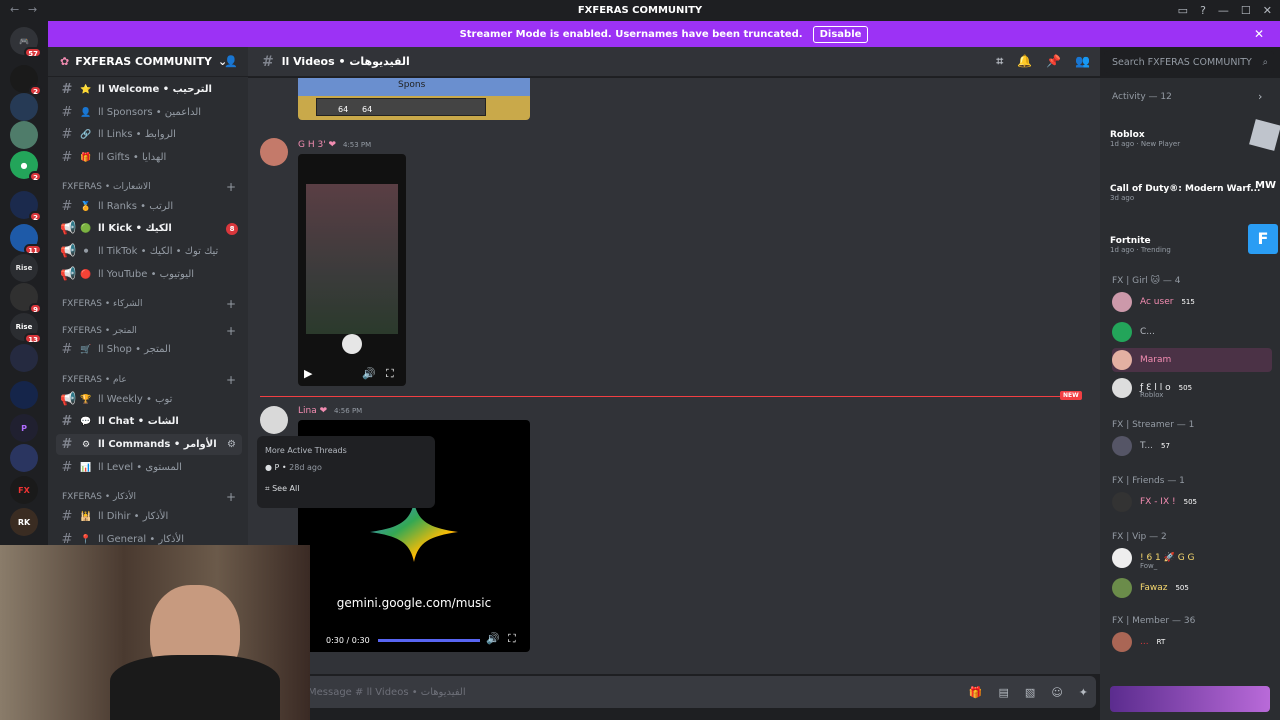  I want to click on thread-item: ● P • 28d ago, so click(346, 467).